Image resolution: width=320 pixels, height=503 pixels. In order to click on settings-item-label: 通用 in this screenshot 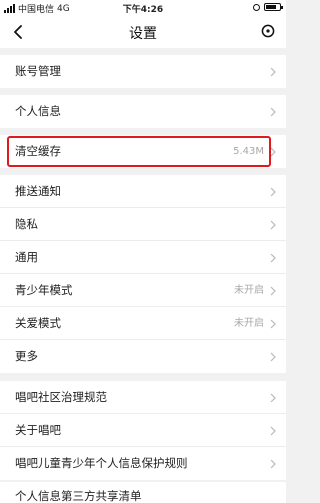, I will do `click(26, 257)`.